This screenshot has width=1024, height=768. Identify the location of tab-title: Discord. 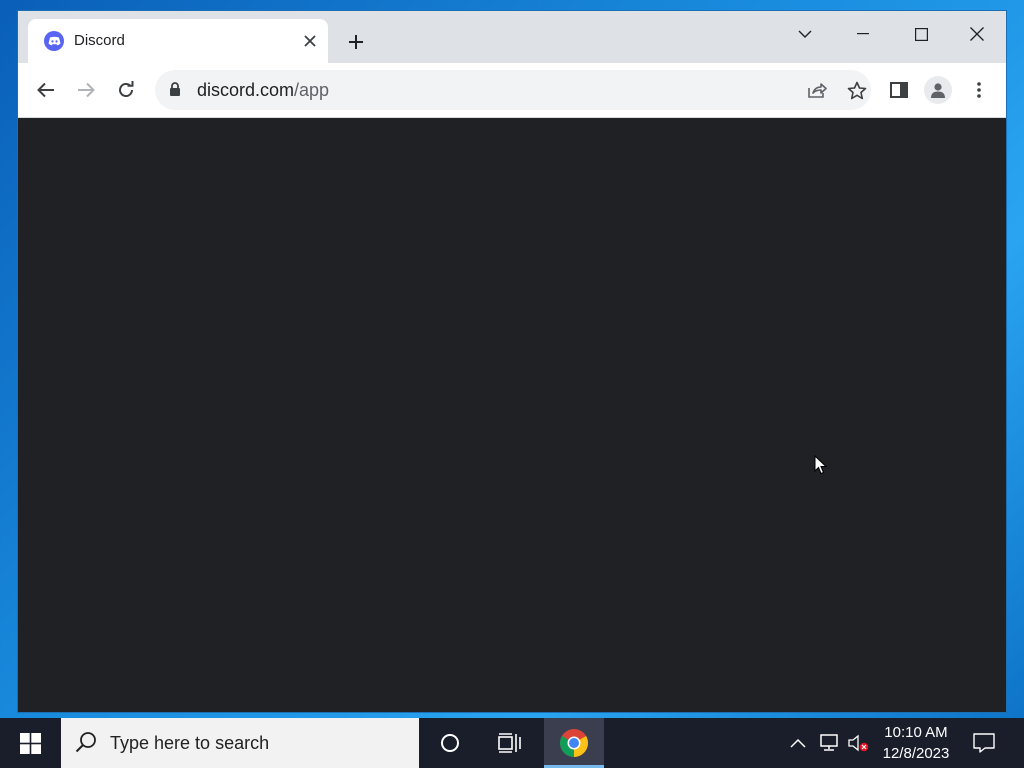
(99, 40).